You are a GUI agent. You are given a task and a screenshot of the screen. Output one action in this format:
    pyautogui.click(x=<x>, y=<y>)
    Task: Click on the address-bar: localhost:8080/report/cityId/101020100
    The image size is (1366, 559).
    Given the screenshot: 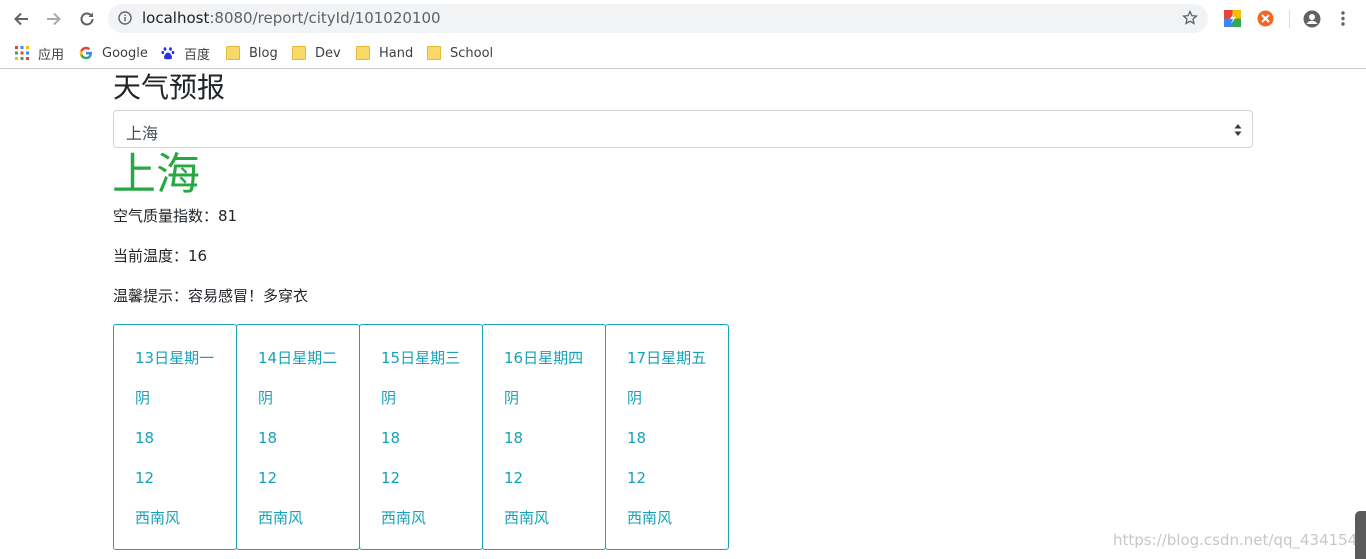 What is the action you would take?
    pyautogui.click(x=658, y=18)
    